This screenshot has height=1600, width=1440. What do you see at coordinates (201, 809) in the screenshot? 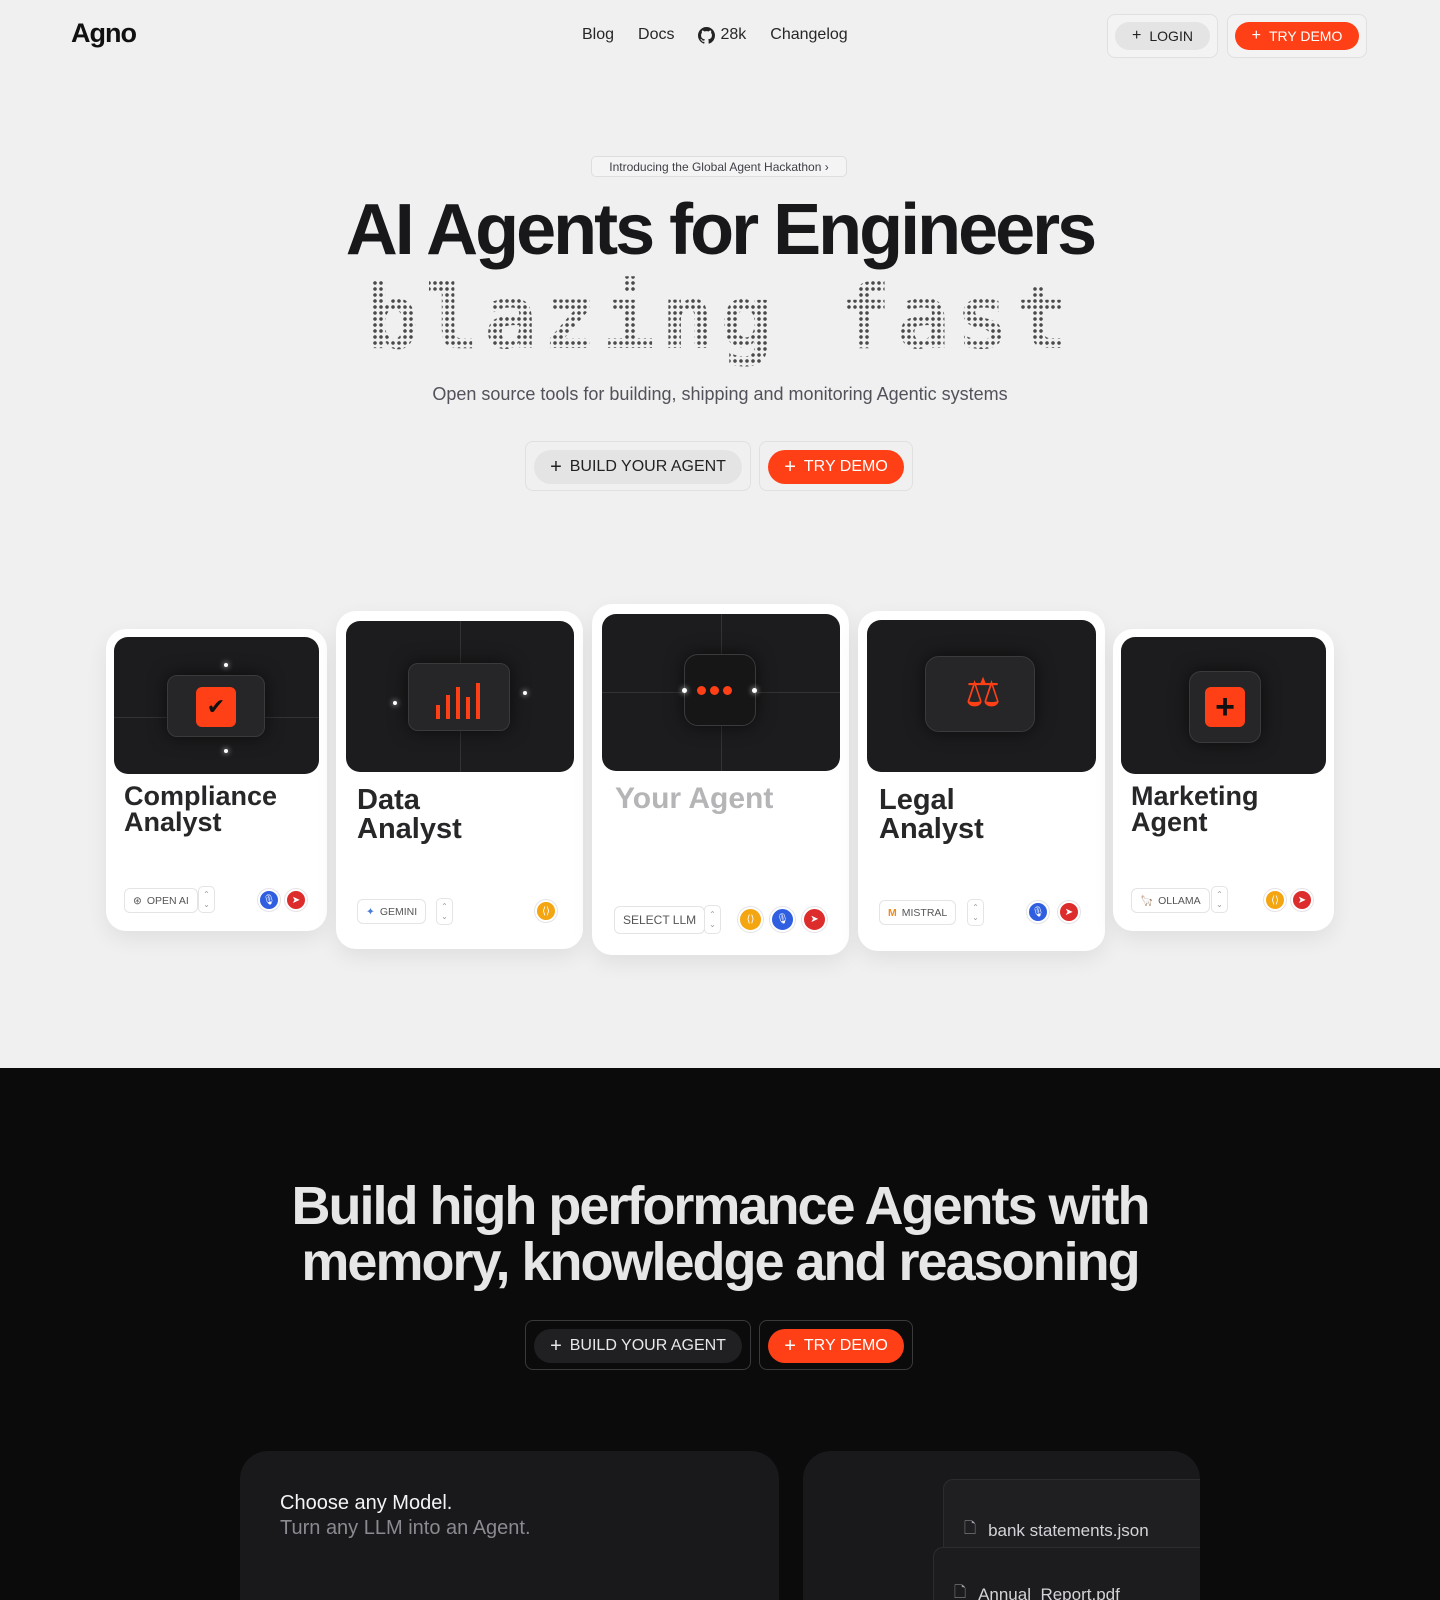
I see `card-title: Compliance Analyst` at bounding box center [201, 809].